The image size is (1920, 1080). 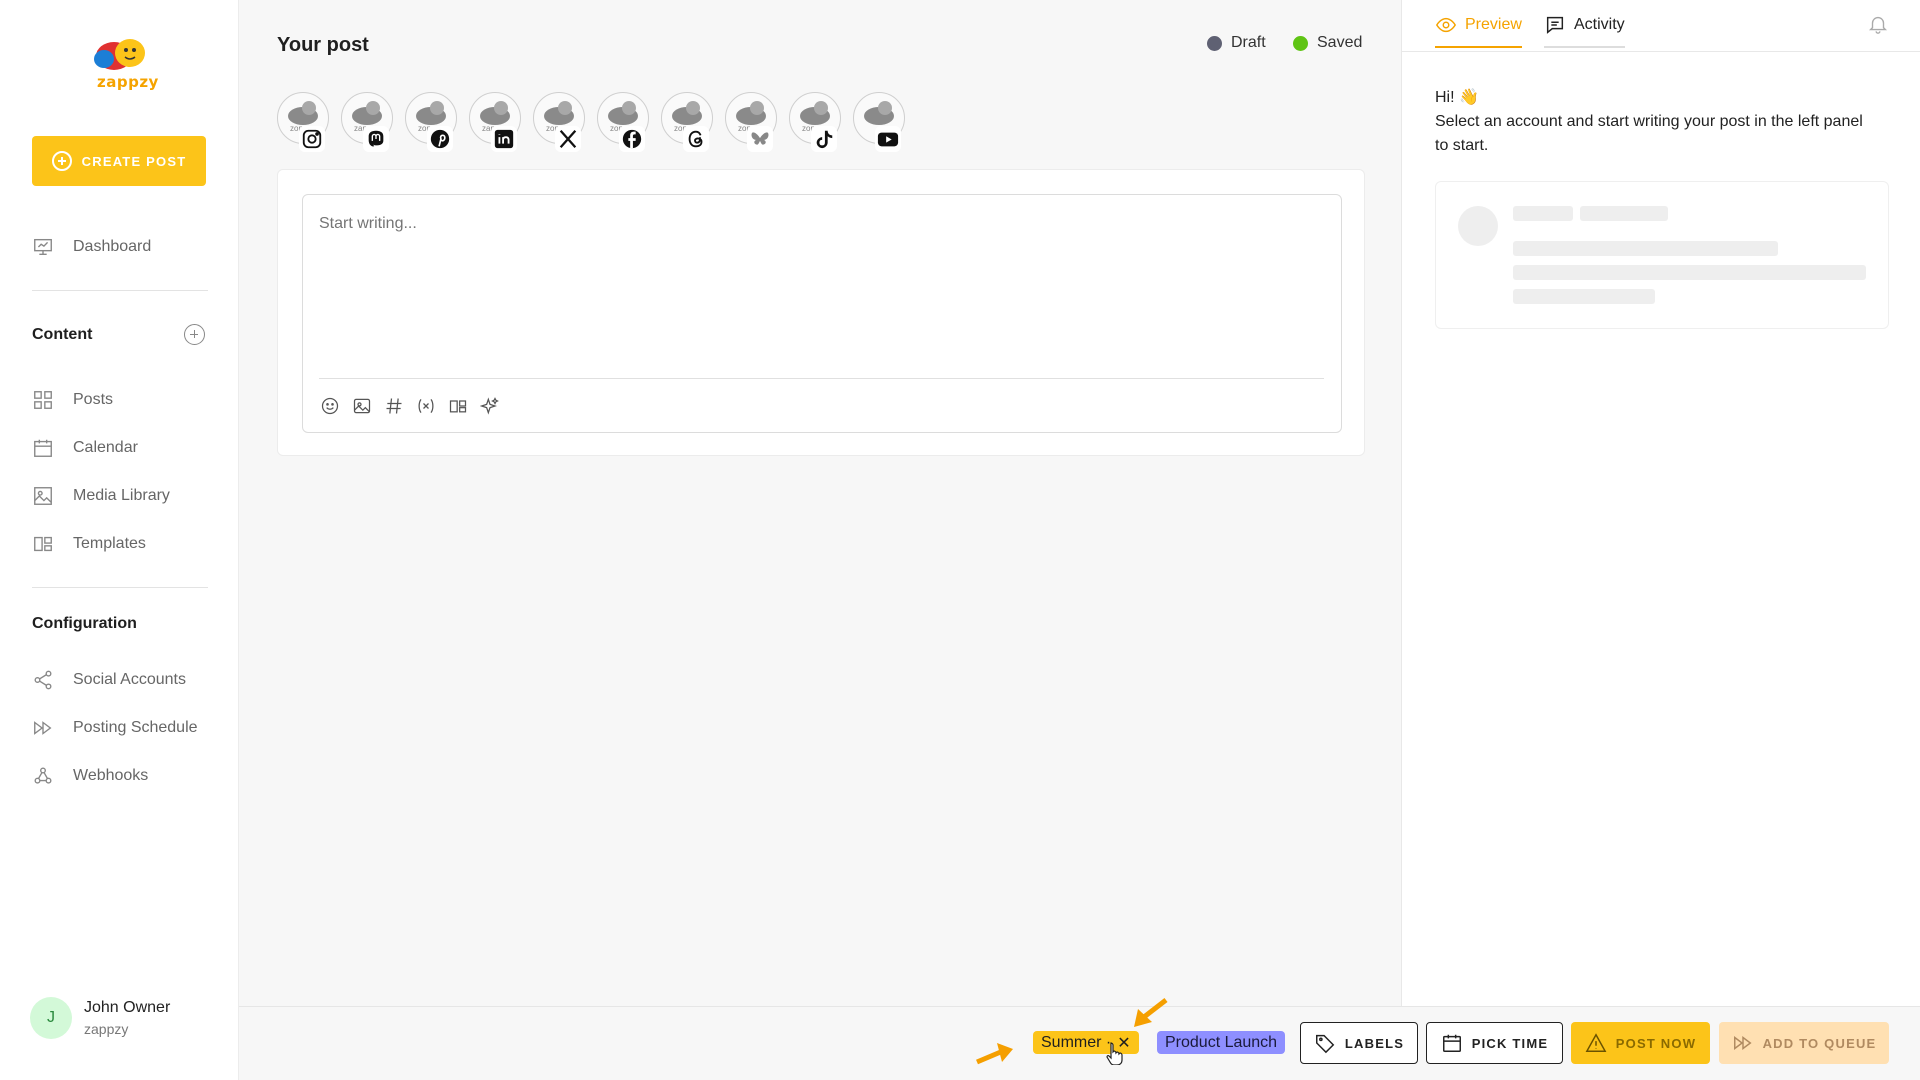 I want to click on post-text-input, so click(x=819, y=224).